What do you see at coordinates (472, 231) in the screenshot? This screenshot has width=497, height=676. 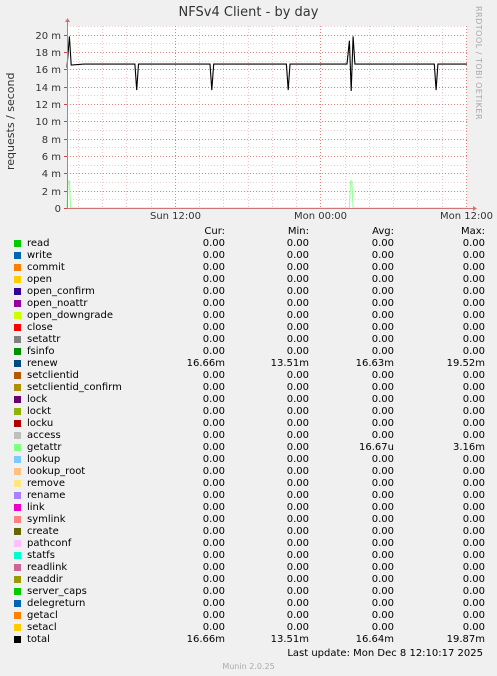 I see `header-max: Max:` at bounding box center [472, 231].